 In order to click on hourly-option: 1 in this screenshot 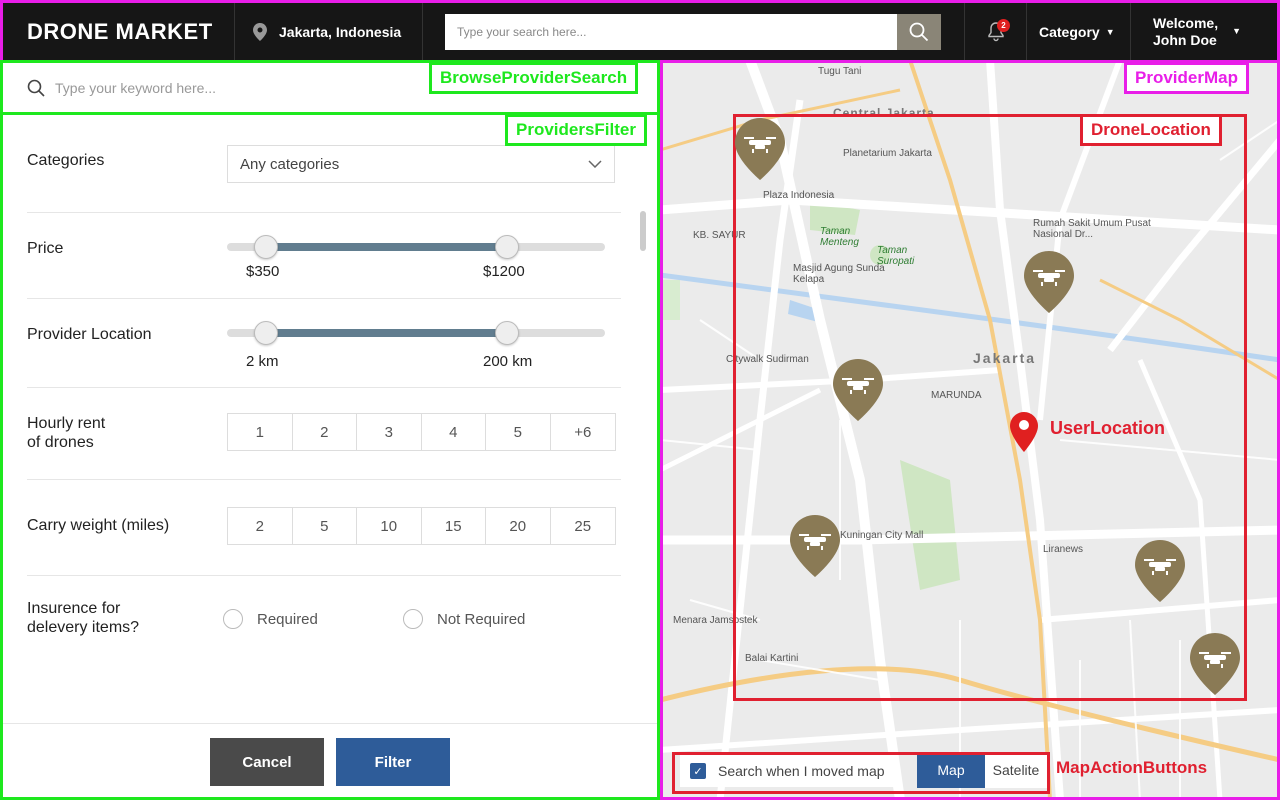, I will do `click(260, 432)`.